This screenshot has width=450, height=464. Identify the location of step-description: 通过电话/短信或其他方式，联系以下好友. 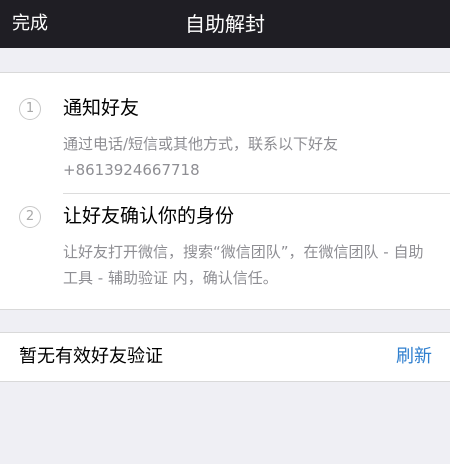
(201, 144).